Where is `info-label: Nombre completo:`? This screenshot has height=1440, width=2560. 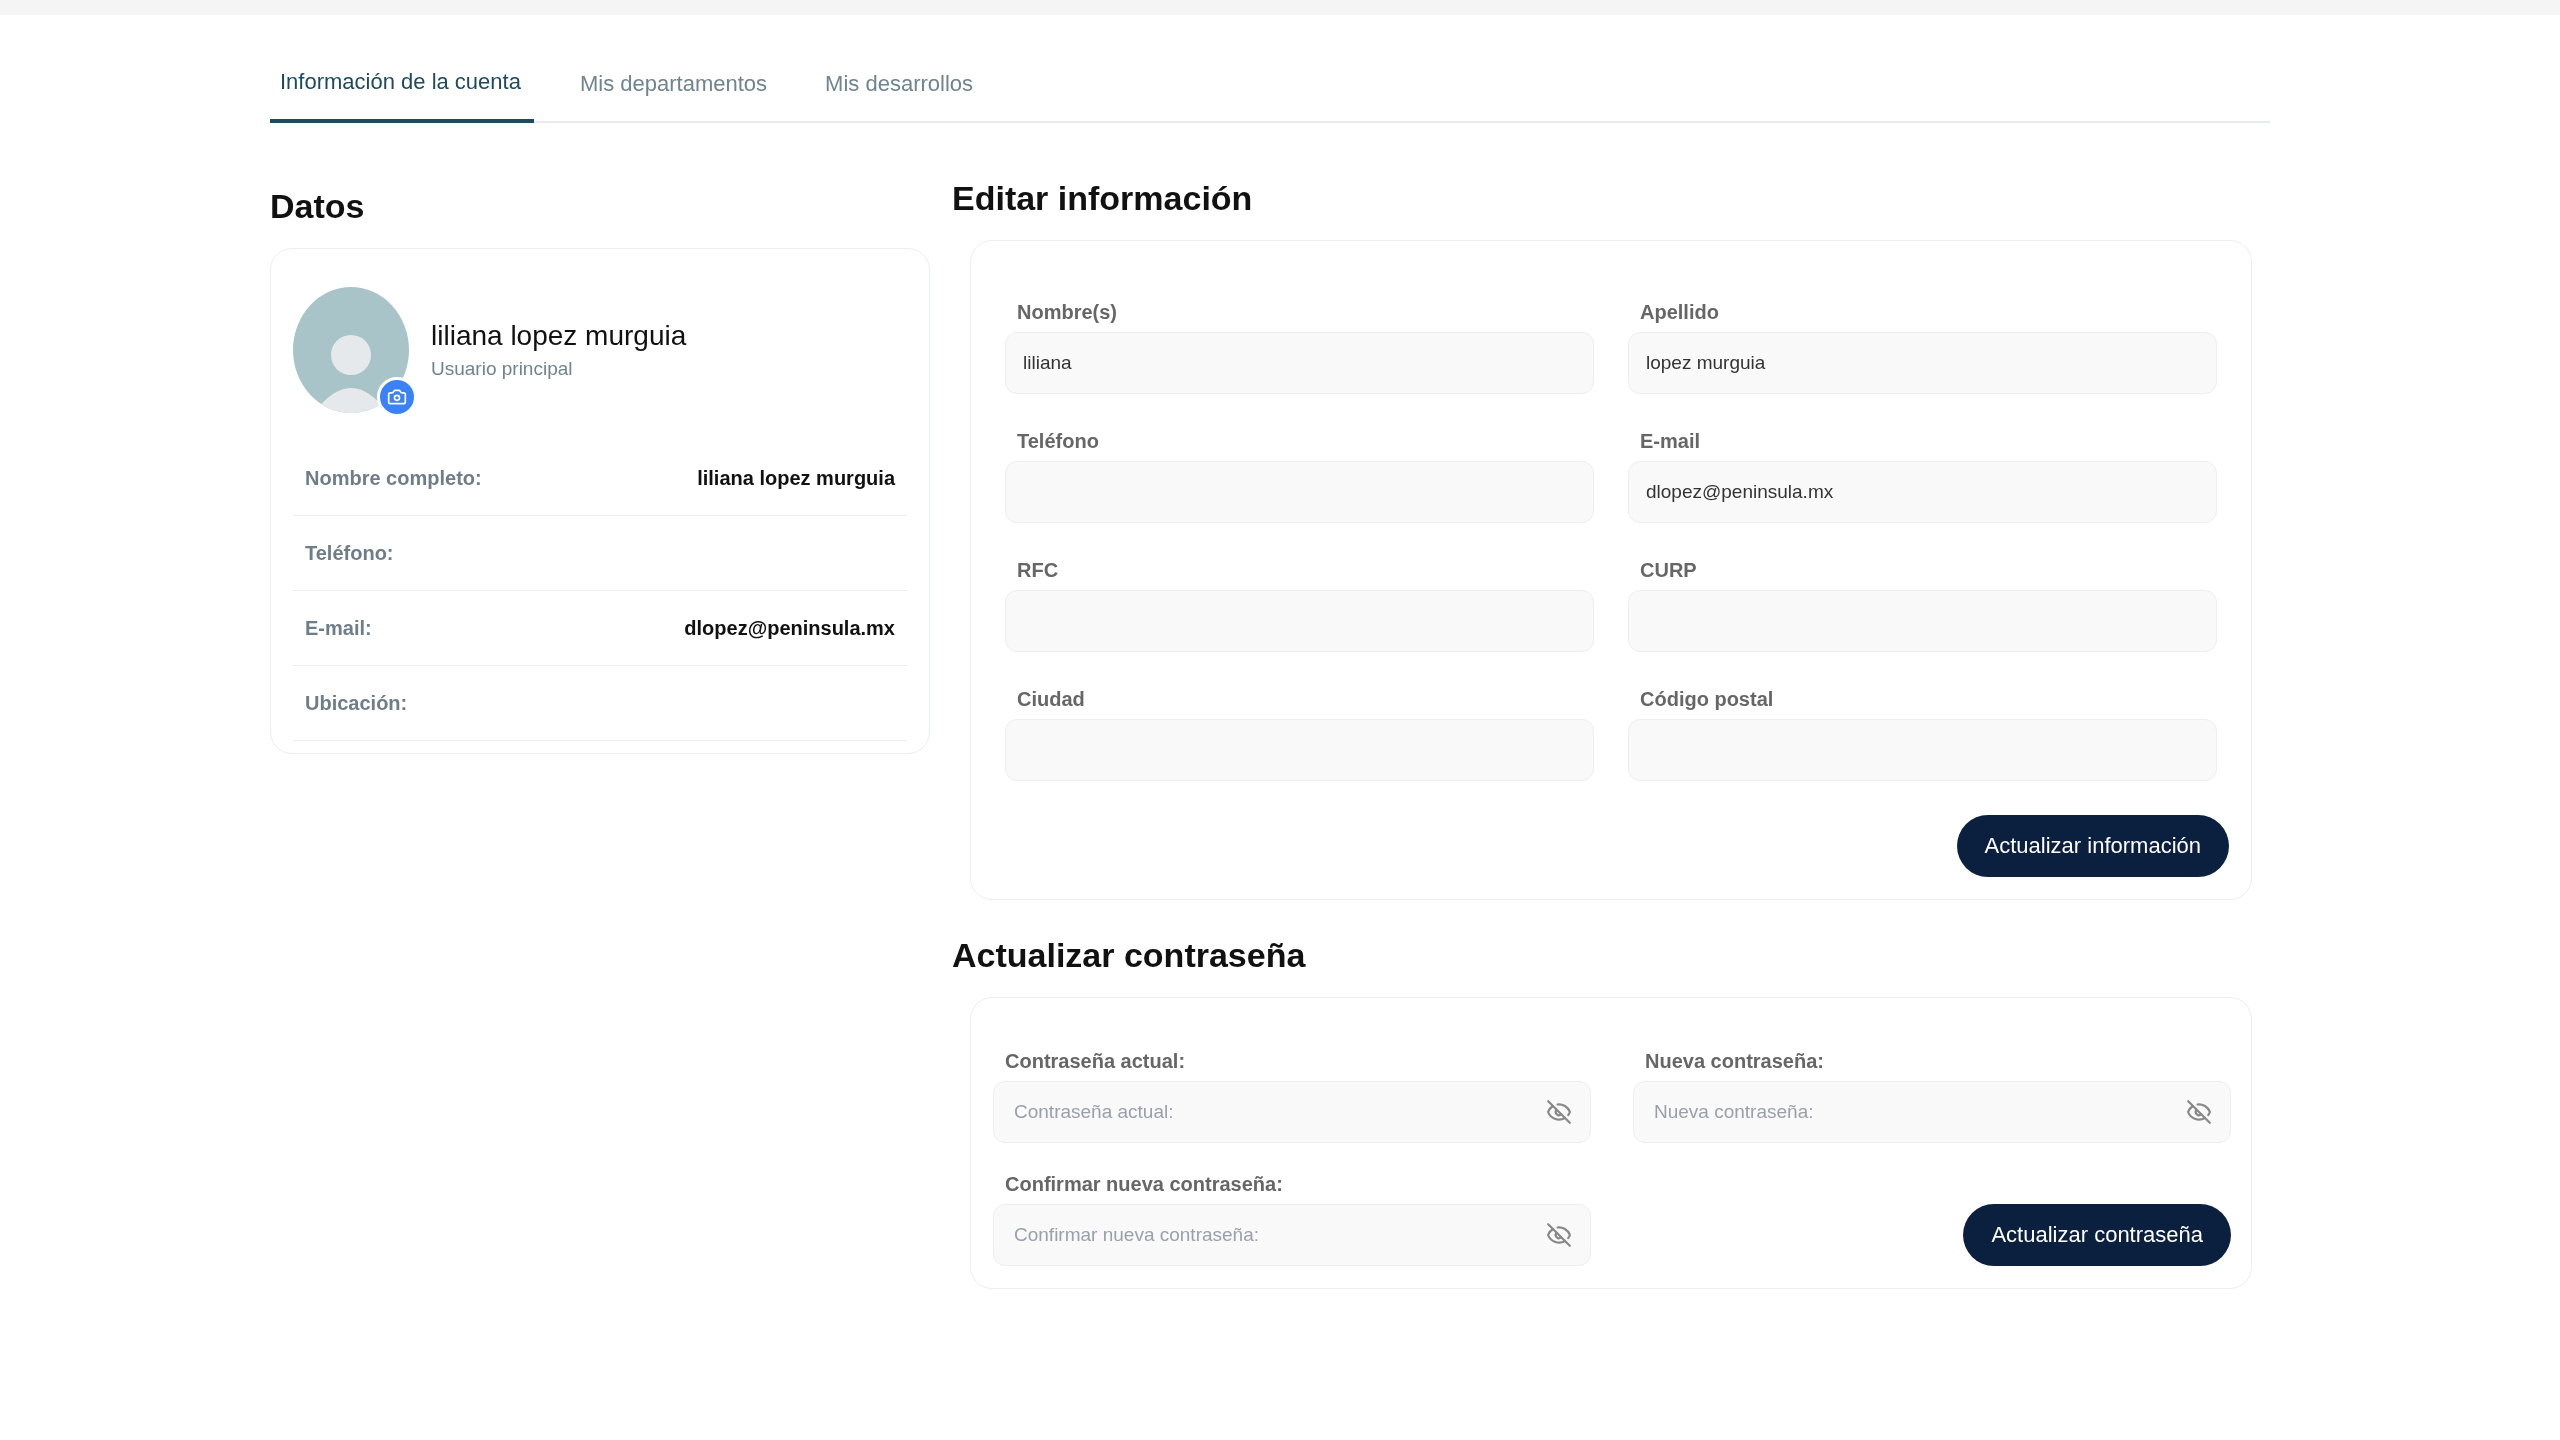 info-label: Nombre completo: is located at coordinates (393, 478).